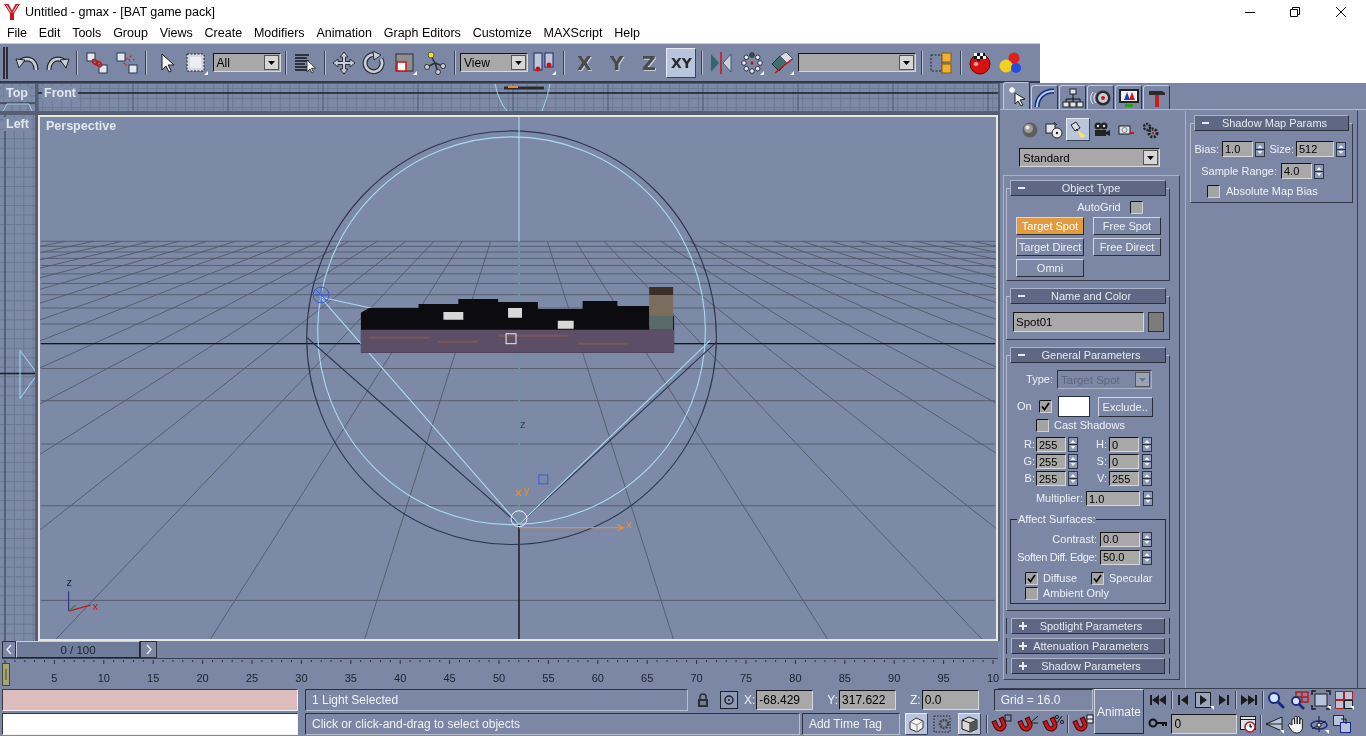 Image resolution: width=1366 pixels, height=736 pixels. Describe the element at coordinates (49, 33) in the screenshot. I see `menu-item: Edit` at that location.